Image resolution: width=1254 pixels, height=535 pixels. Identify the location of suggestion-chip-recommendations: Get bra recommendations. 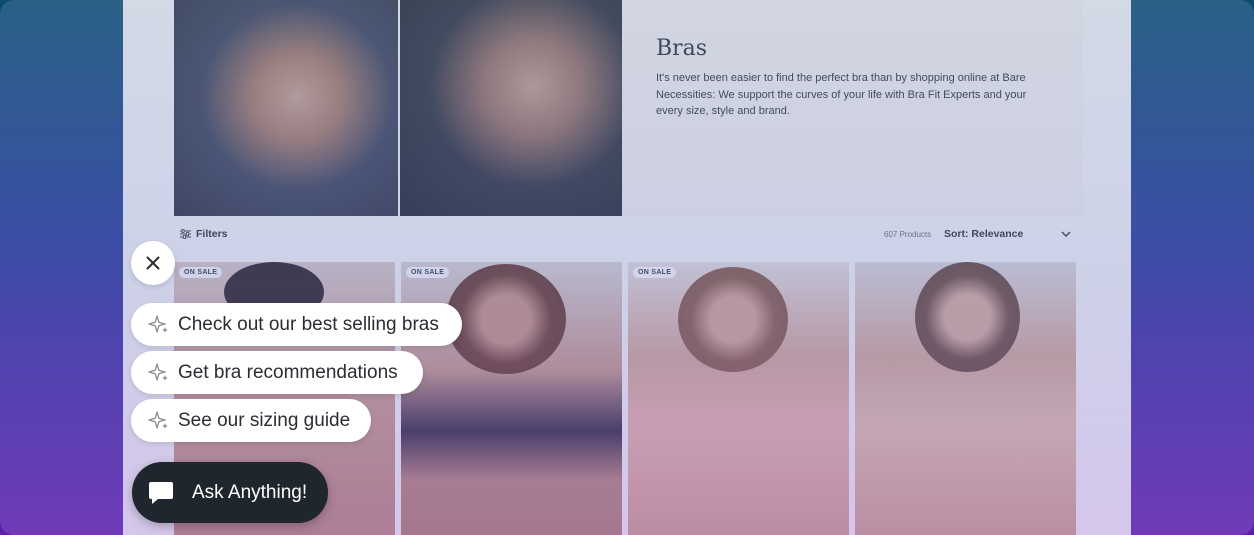
(277, 372).